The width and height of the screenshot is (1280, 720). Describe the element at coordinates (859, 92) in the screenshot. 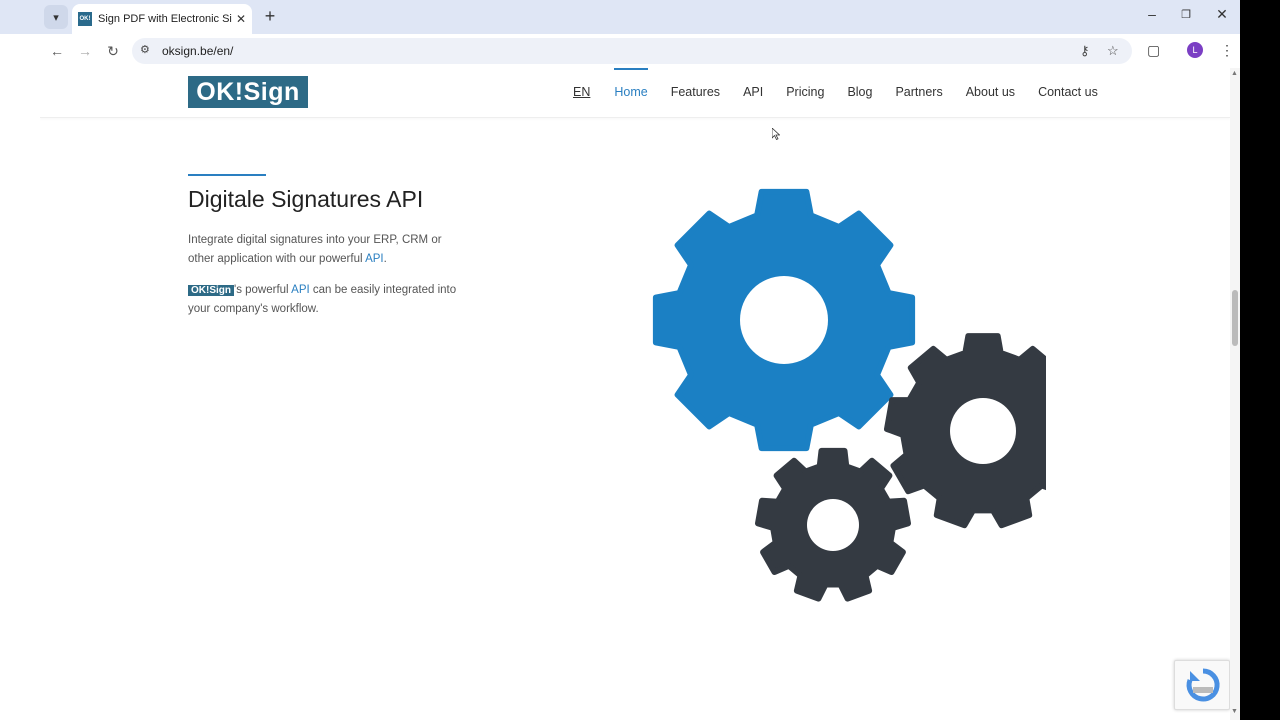

I see `nav-blog: Blog` at that location.